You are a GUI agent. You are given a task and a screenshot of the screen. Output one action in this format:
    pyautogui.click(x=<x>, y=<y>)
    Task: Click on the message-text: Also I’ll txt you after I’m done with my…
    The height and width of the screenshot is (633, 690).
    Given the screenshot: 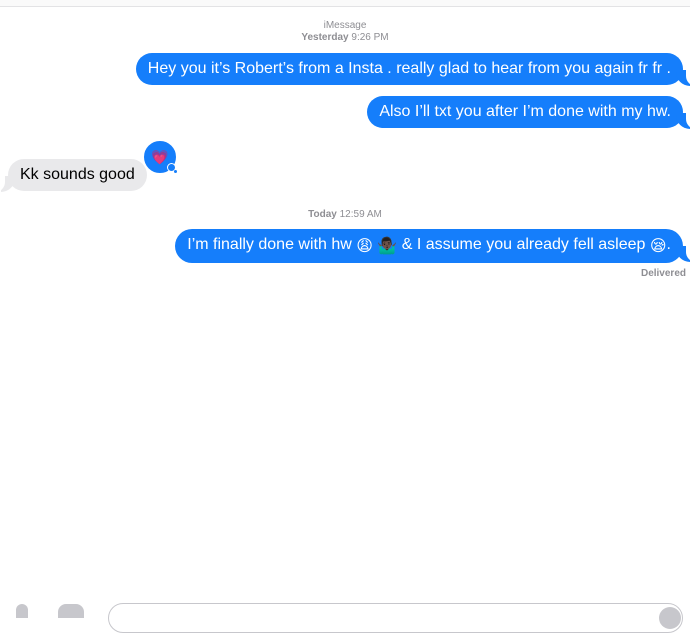 What is the action you would take?
    pyautogui.click(x=525, y=111)
    